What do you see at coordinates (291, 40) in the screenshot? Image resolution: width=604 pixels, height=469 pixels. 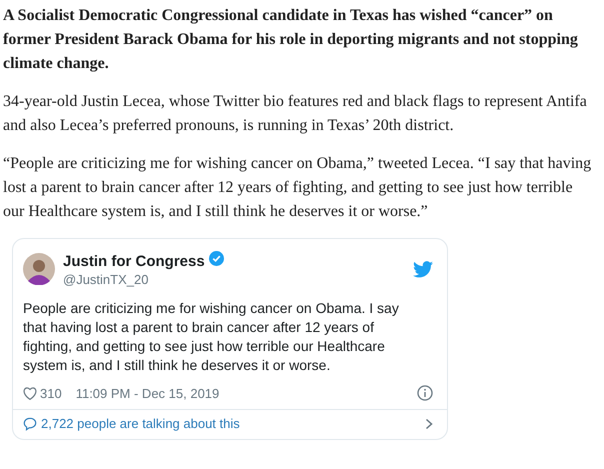 I see `lead-paragraph: A Socialist Democratic Congressional candidate in Texas has wished “cancer” on former President Barack Obama for his role in deporting migrants and not stopping climate change.` at bounding box center [291, 40].